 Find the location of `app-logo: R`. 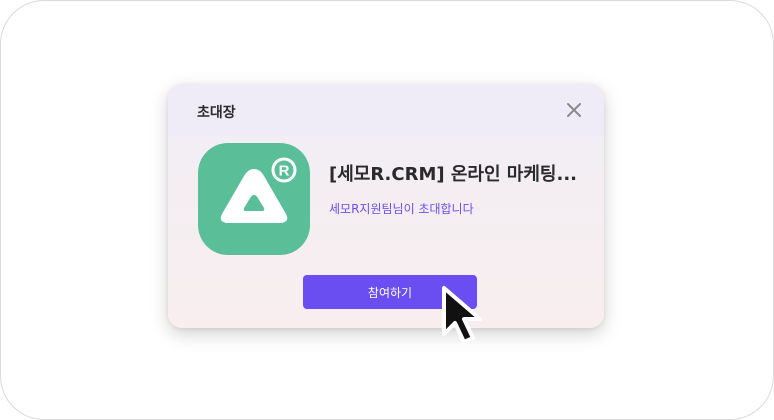

app-logo: R is located at coordinates (254, 199).